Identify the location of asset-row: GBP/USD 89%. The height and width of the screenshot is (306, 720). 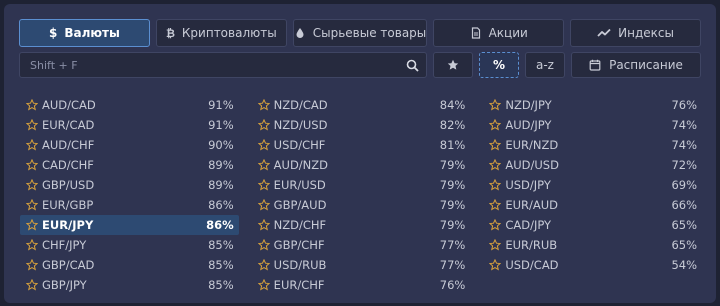
(129, 185).